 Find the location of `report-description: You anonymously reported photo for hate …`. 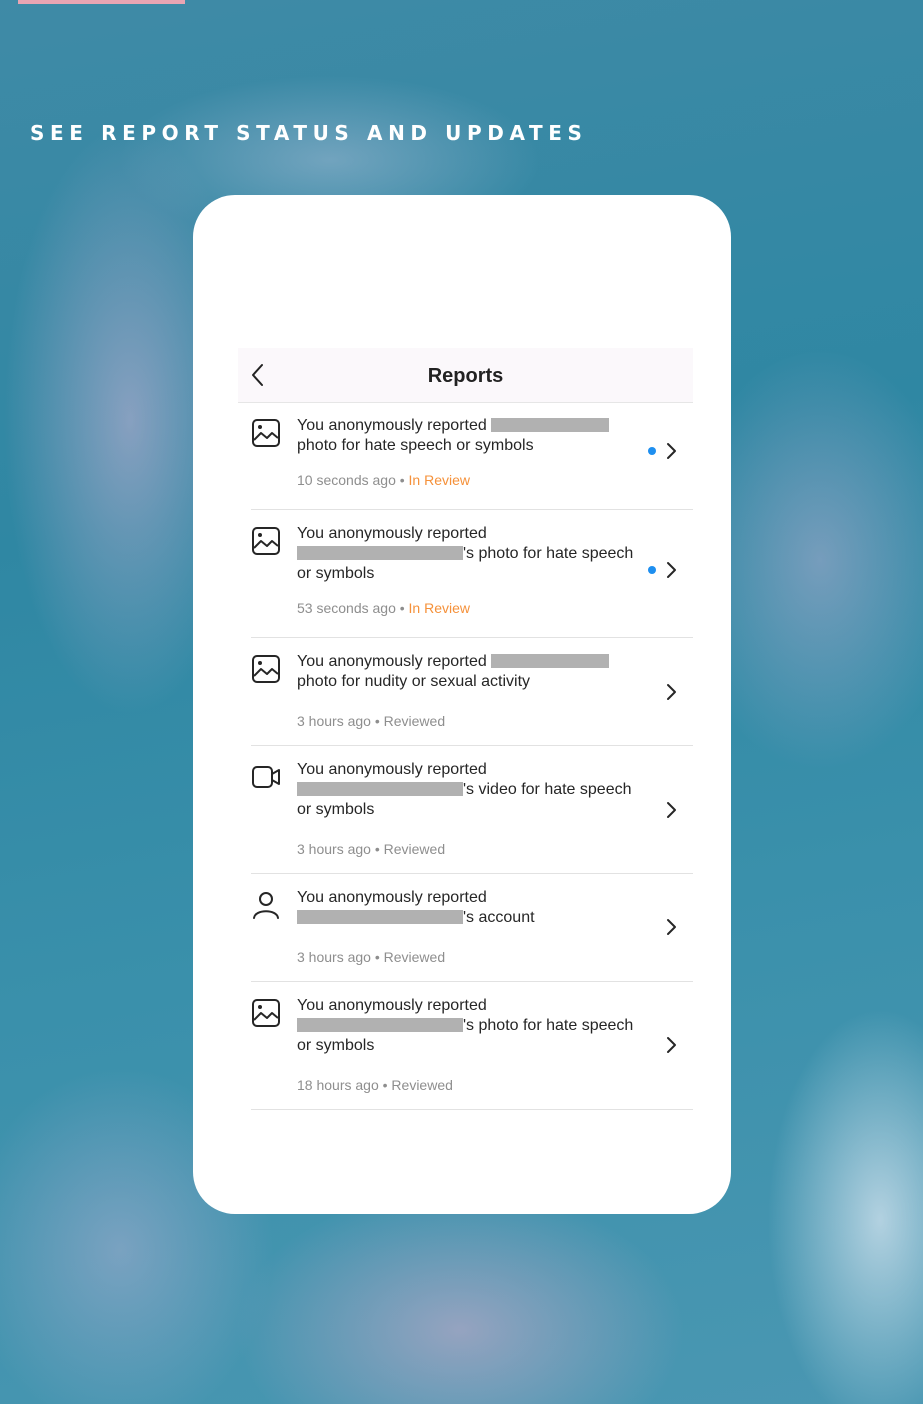

report-description: You anonymously reported photo for hate … is located at coordinates (467, 436).